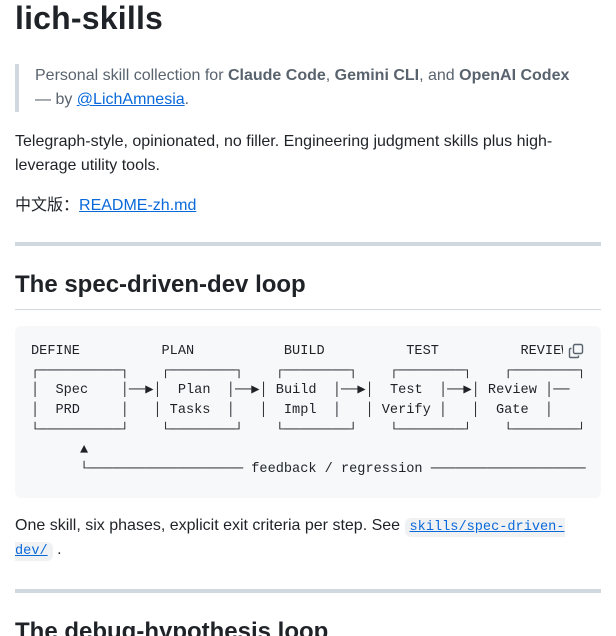 This screenshot has height=636, width=616. Describe the element at coordinates (131, 99) in the screenshot. I see `author-link: @LichAmnesia` at that location.